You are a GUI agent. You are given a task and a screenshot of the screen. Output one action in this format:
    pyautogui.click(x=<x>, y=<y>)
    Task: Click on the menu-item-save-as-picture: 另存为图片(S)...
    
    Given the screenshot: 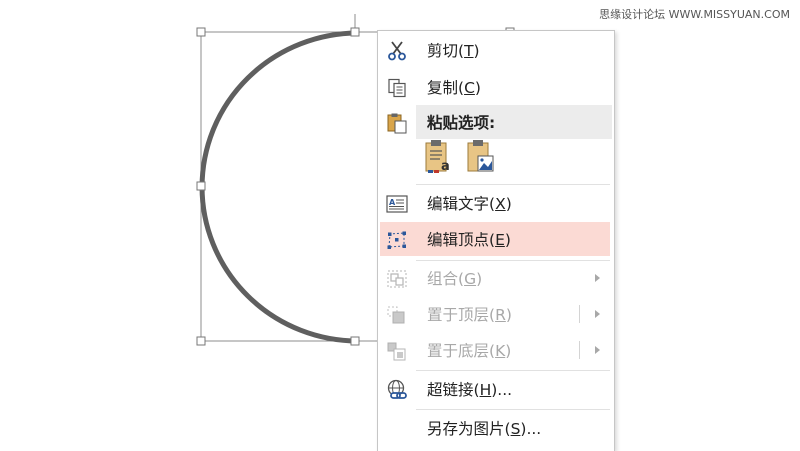 What is the action you would take?
    pyautogui.click(x=496, y=428)
    